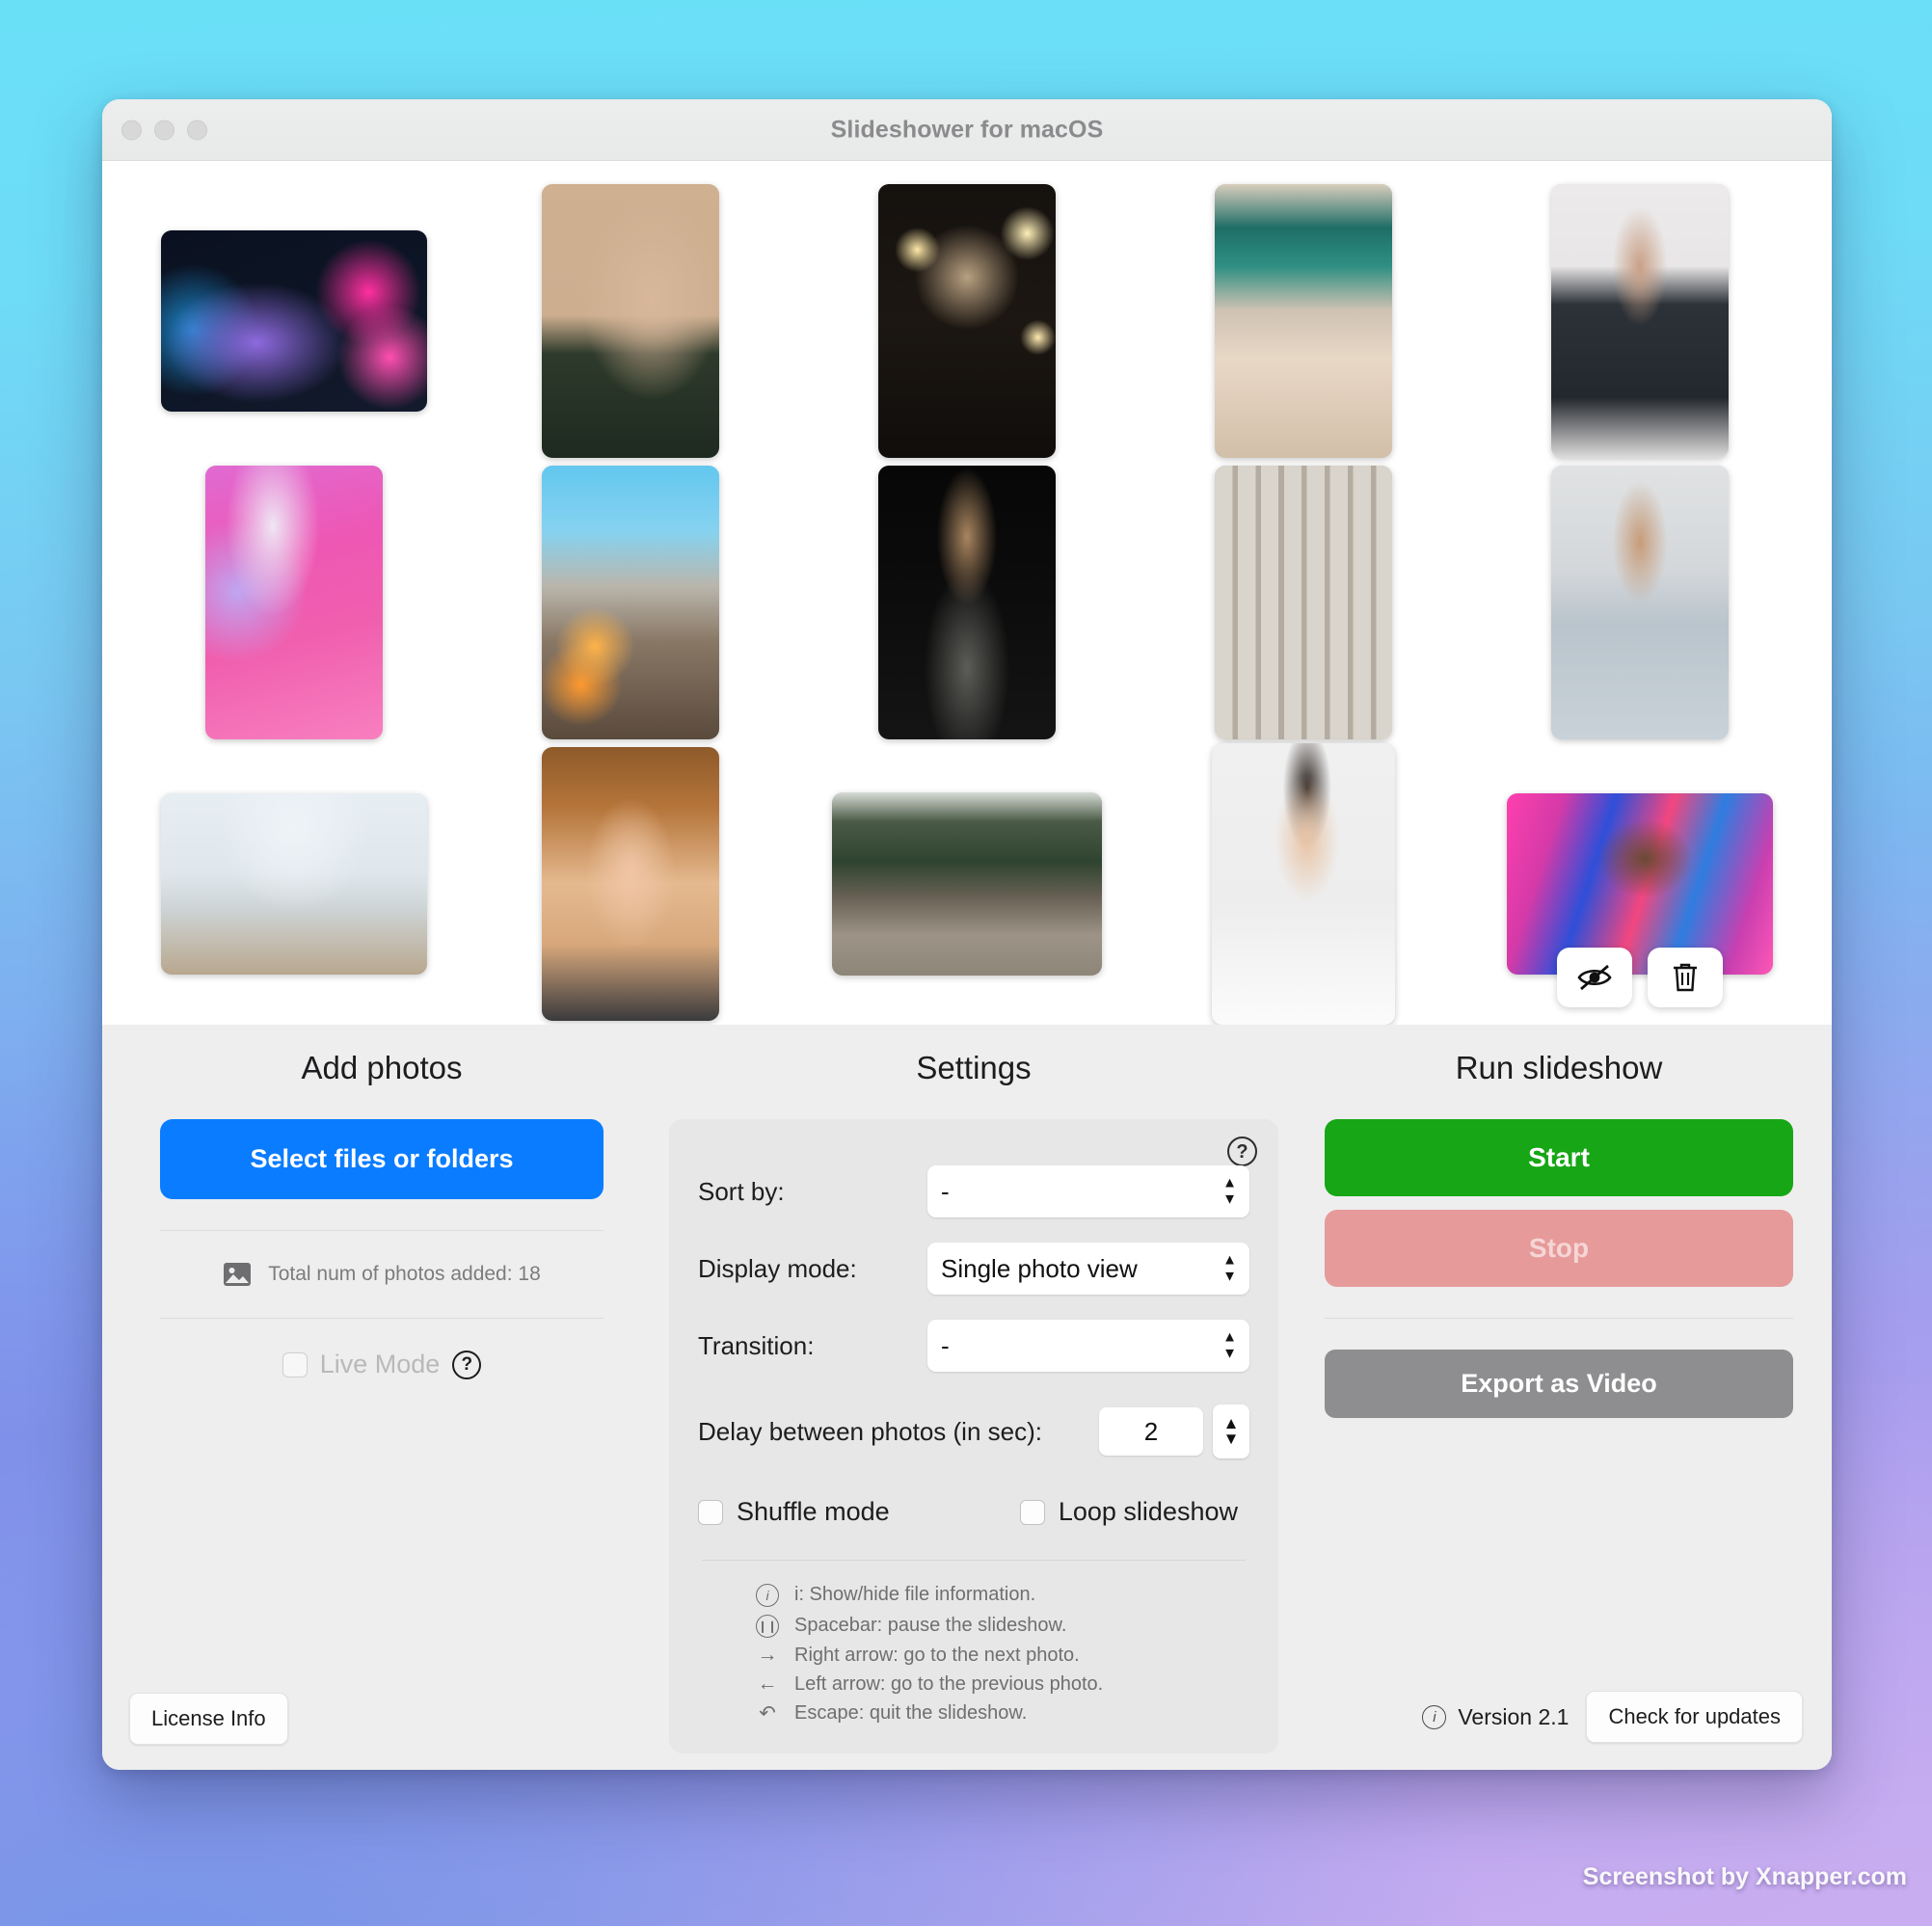 This screenshot has width=1932, height=1926. I want to click on loop-slideshow-label: Loop slideshow, so click(1148, 1511).